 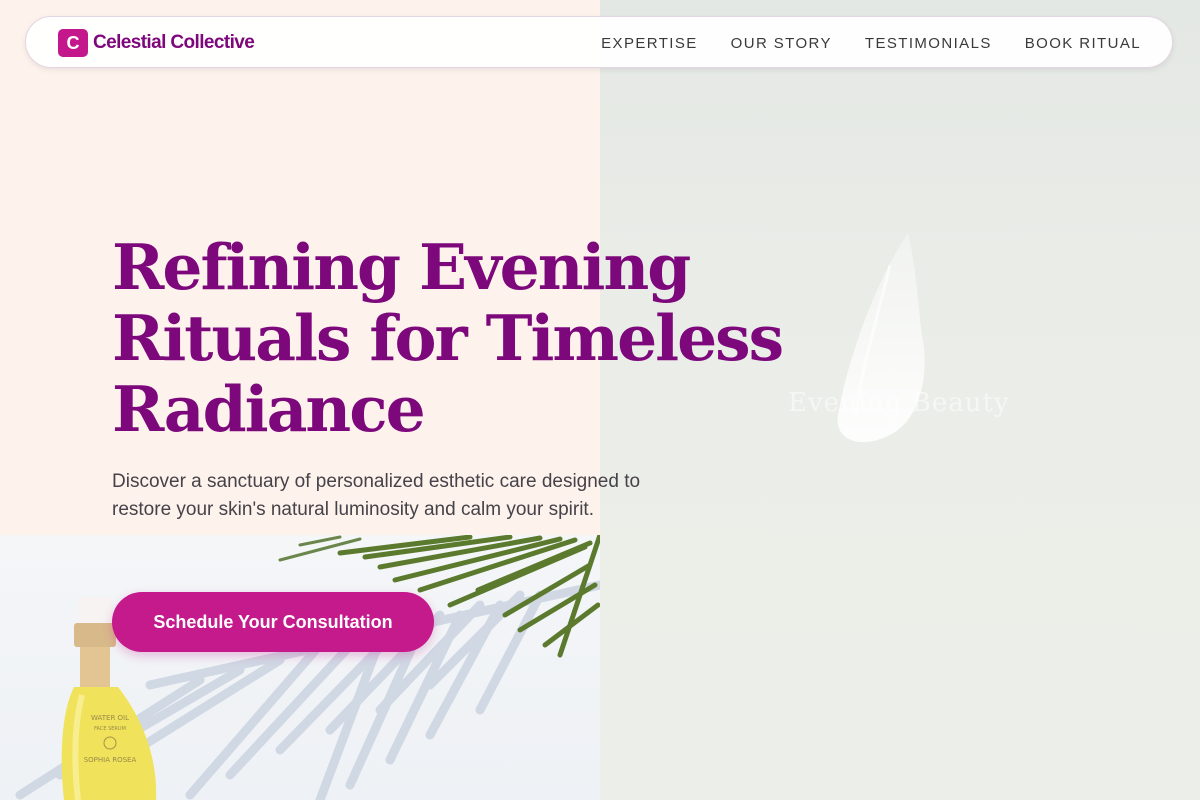 What do you see at coordinates (649, 43) in the screenshot?
I see `nav-link-expertise: EXPERTISE` at bounding box center [649, 43].